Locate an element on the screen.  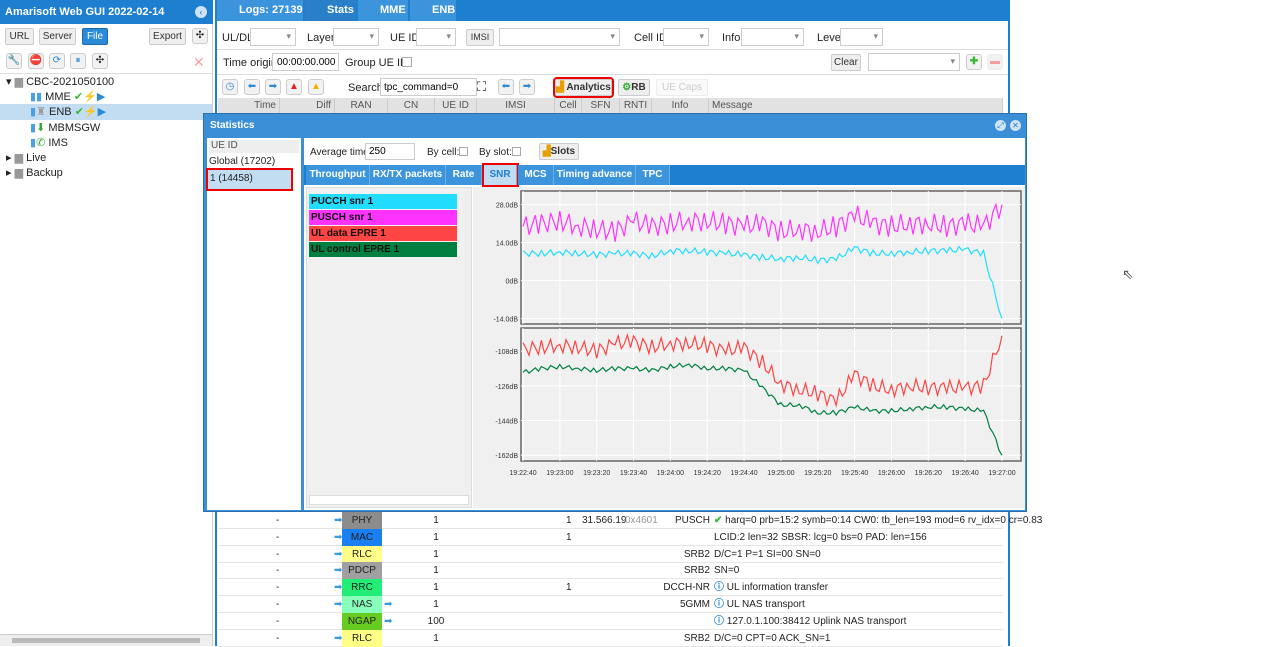
group-ue-checkbox is located at coordinates (407, 62).